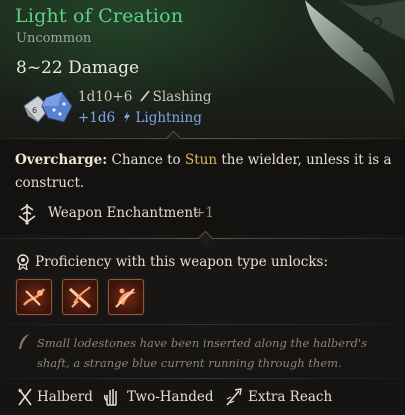  Describe the element at coordinates (201, 160) in the screenshot. I see `stun-keyword: Stun` at that location.